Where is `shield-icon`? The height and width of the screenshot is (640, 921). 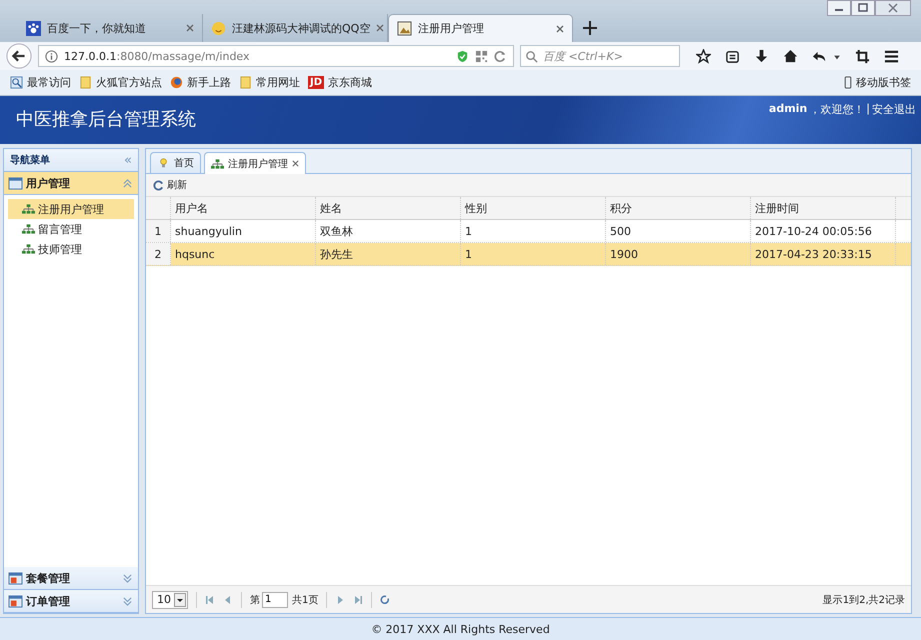
shield-icon is located at coordinates (462, 56).